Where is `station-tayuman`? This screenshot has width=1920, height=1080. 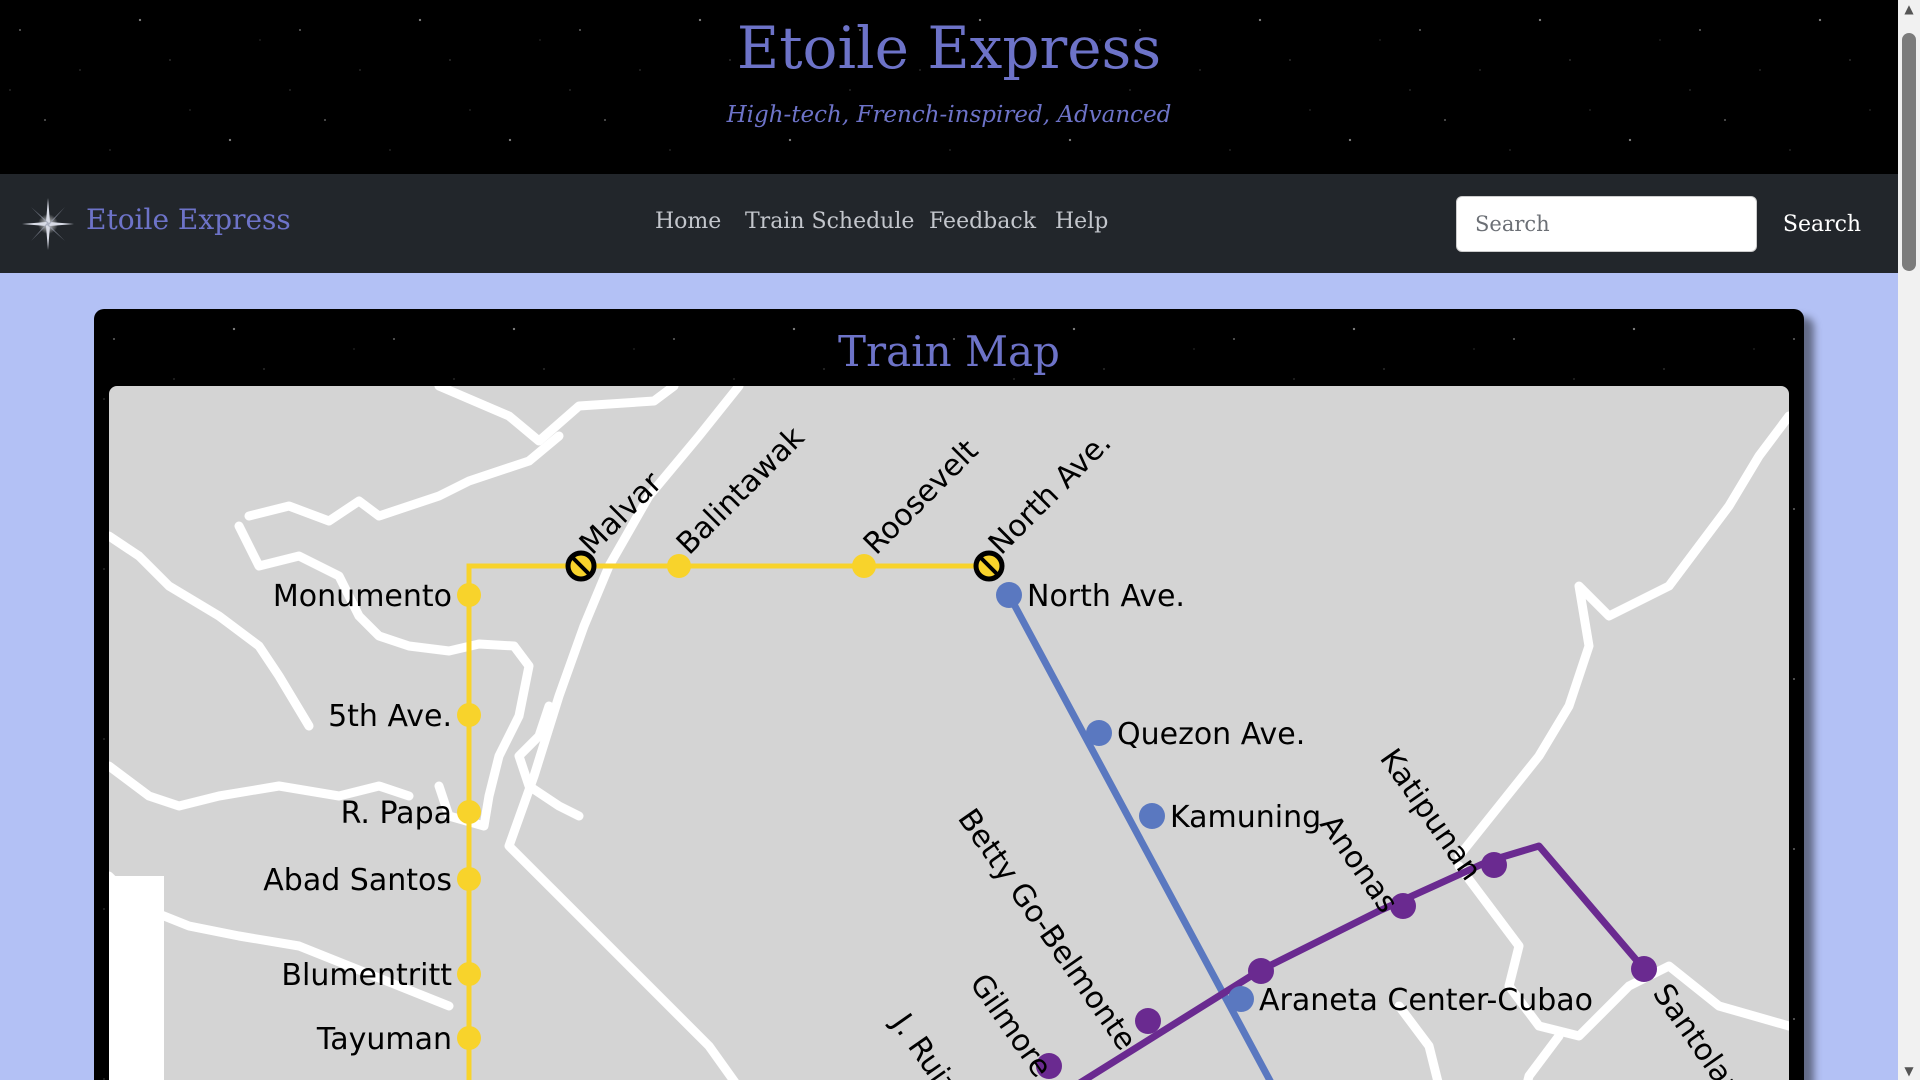 station-tayuman is located at coordinates (469, 1038).